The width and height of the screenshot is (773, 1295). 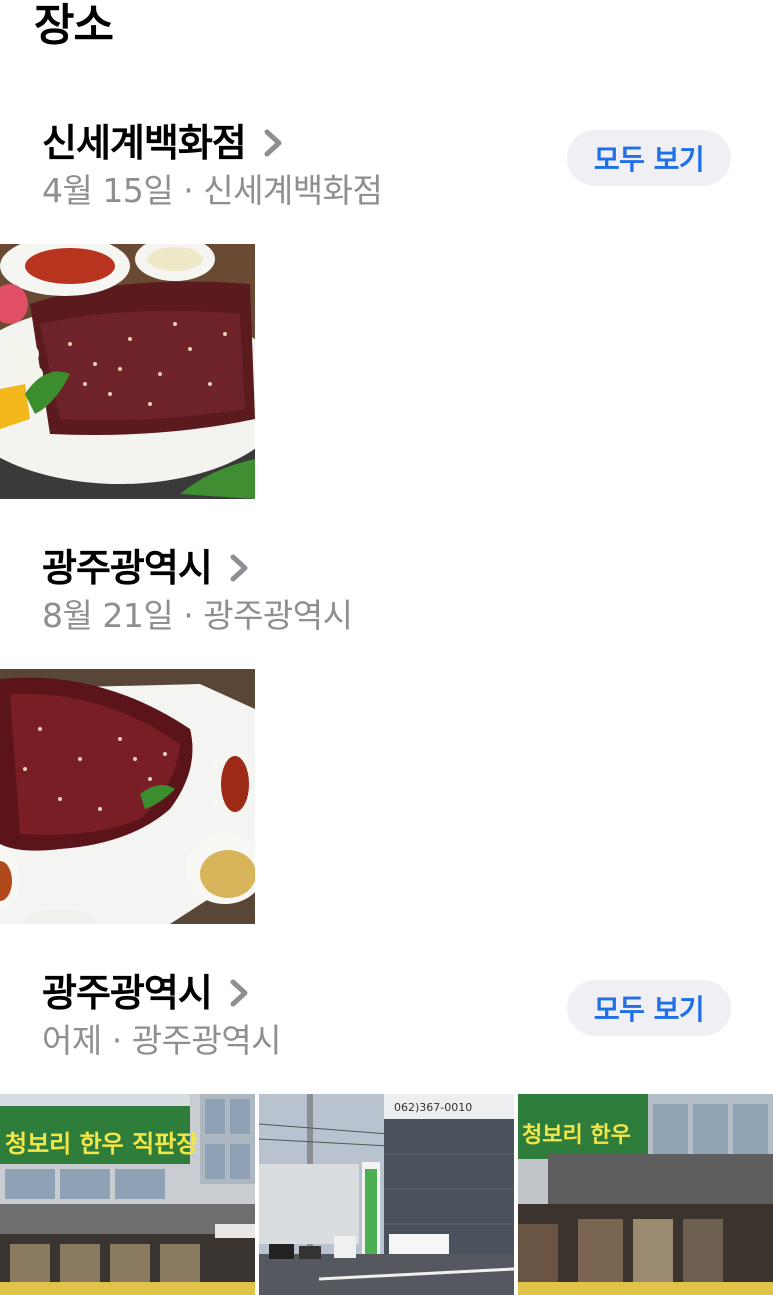 I want to click on photo-thumbnail: 062)367-0010, so click(x=386, y=1194).